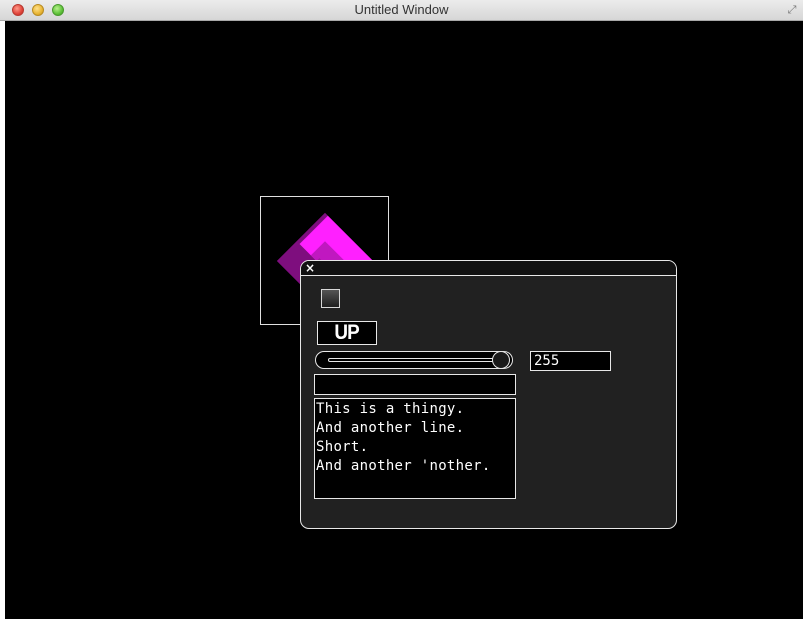 The height and width of the screenshot is (619, 803). Describe the element at coordinates (390, 428) in the screenshot. I see `text-area-line: And another line.` at that location.